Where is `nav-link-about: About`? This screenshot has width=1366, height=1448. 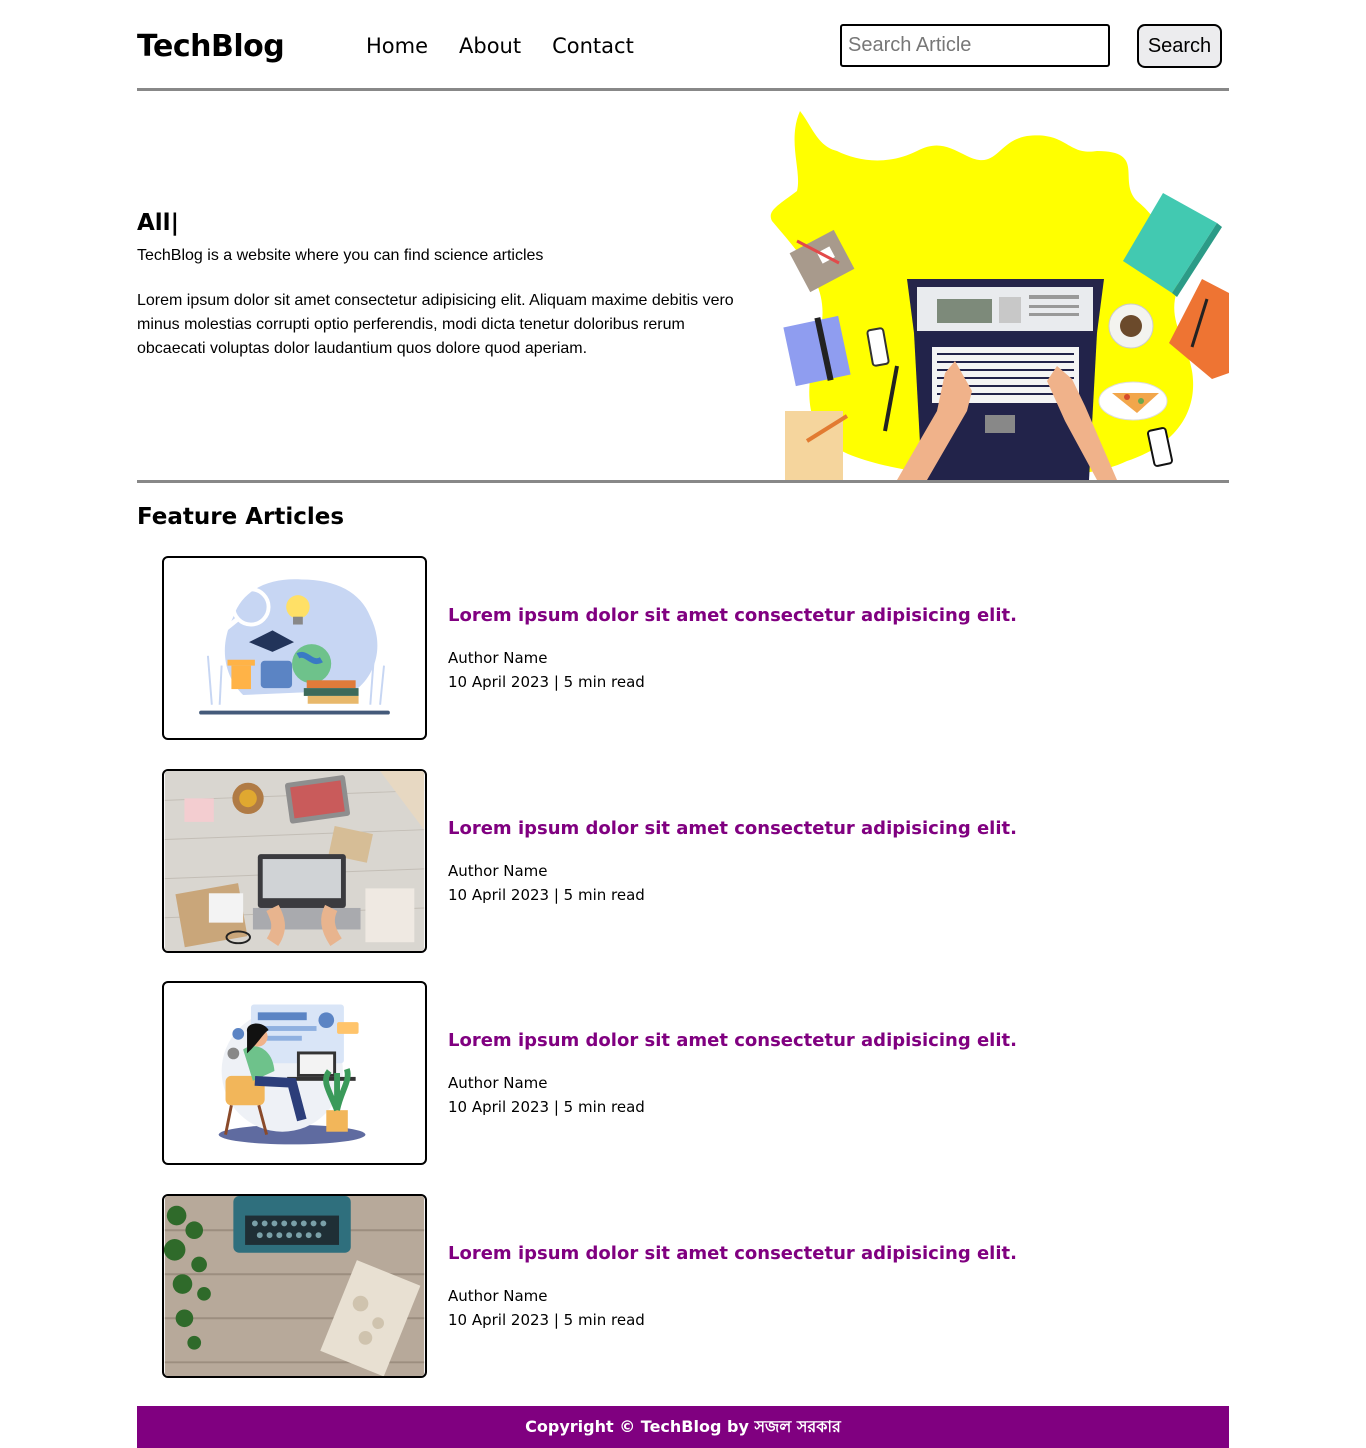 nav-link-about: About is located at coordinates (490, 46).